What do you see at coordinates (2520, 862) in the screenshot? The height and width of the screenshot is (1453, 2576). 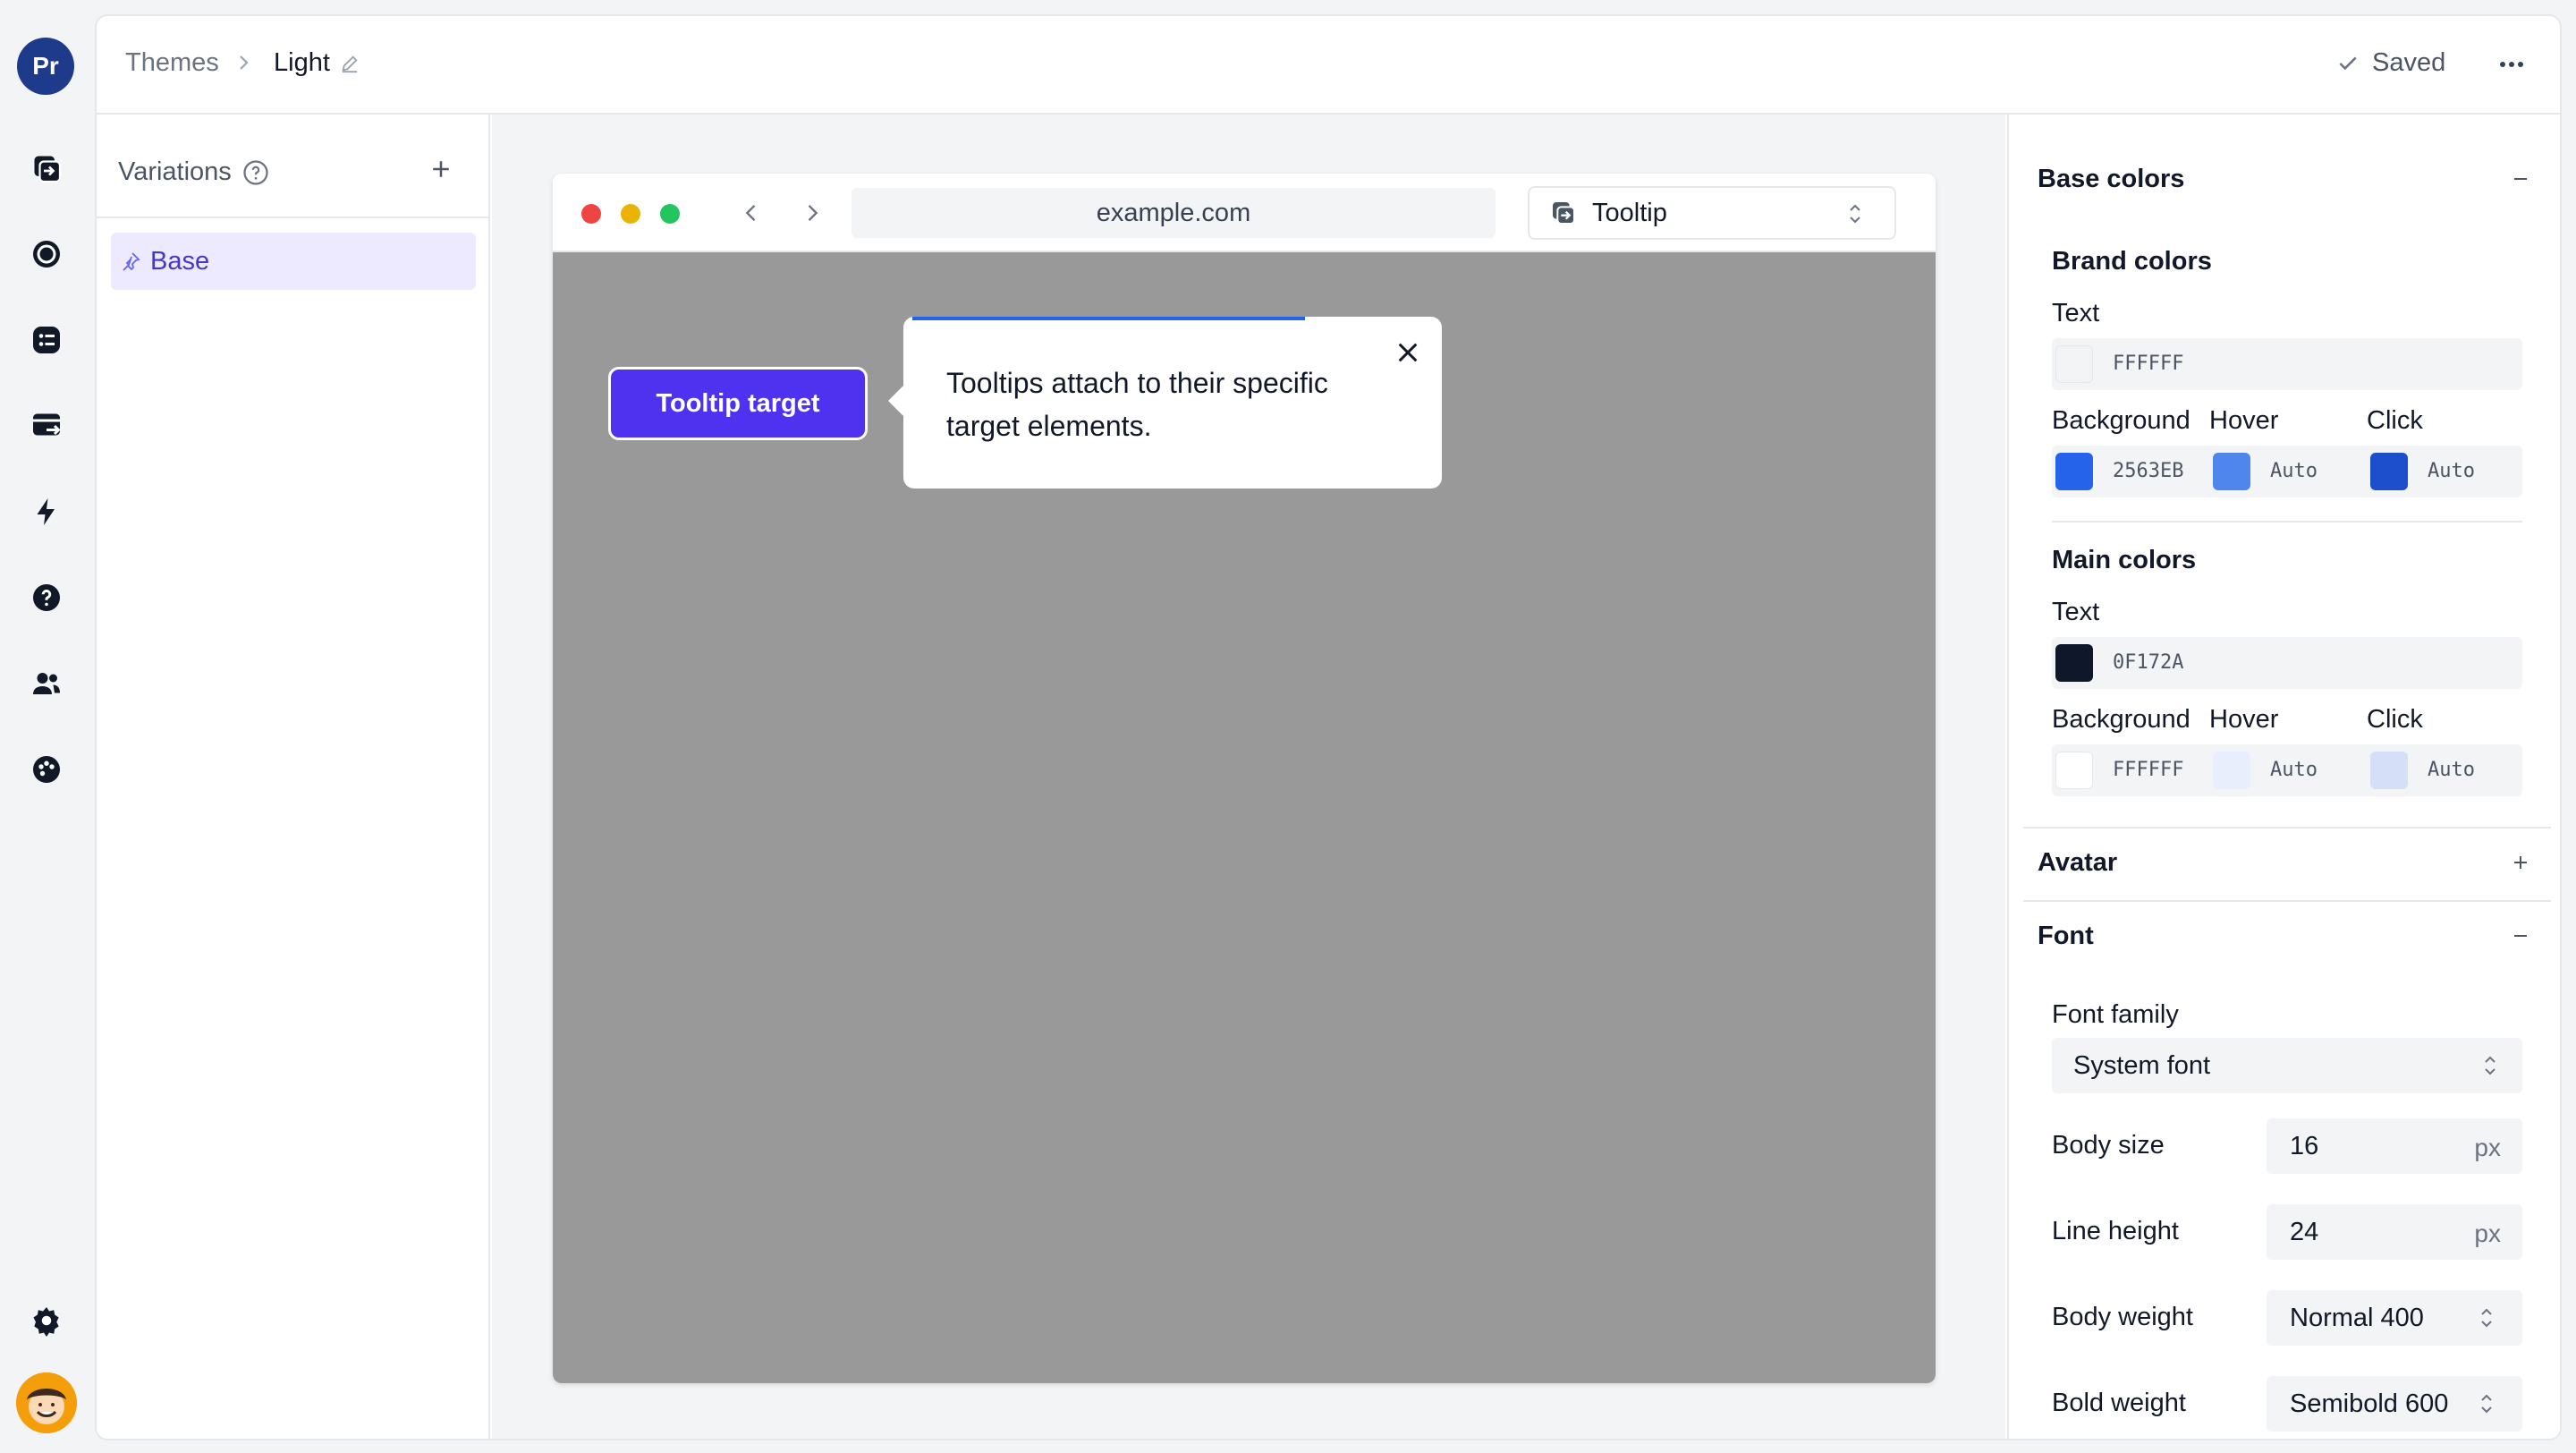 I see `expand-icon` at bounding box center [2520, 862].